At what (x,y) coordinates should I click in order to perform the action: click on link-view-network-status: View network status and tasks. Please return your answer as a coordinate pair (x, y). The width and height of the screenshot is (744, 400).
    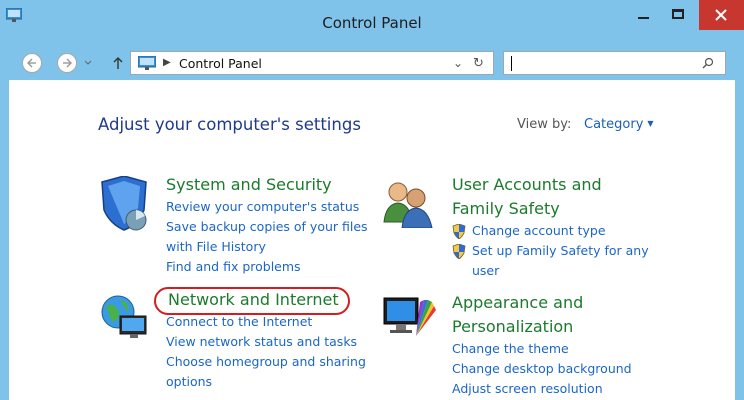
    Looking at the image, I should click on (271, 342).